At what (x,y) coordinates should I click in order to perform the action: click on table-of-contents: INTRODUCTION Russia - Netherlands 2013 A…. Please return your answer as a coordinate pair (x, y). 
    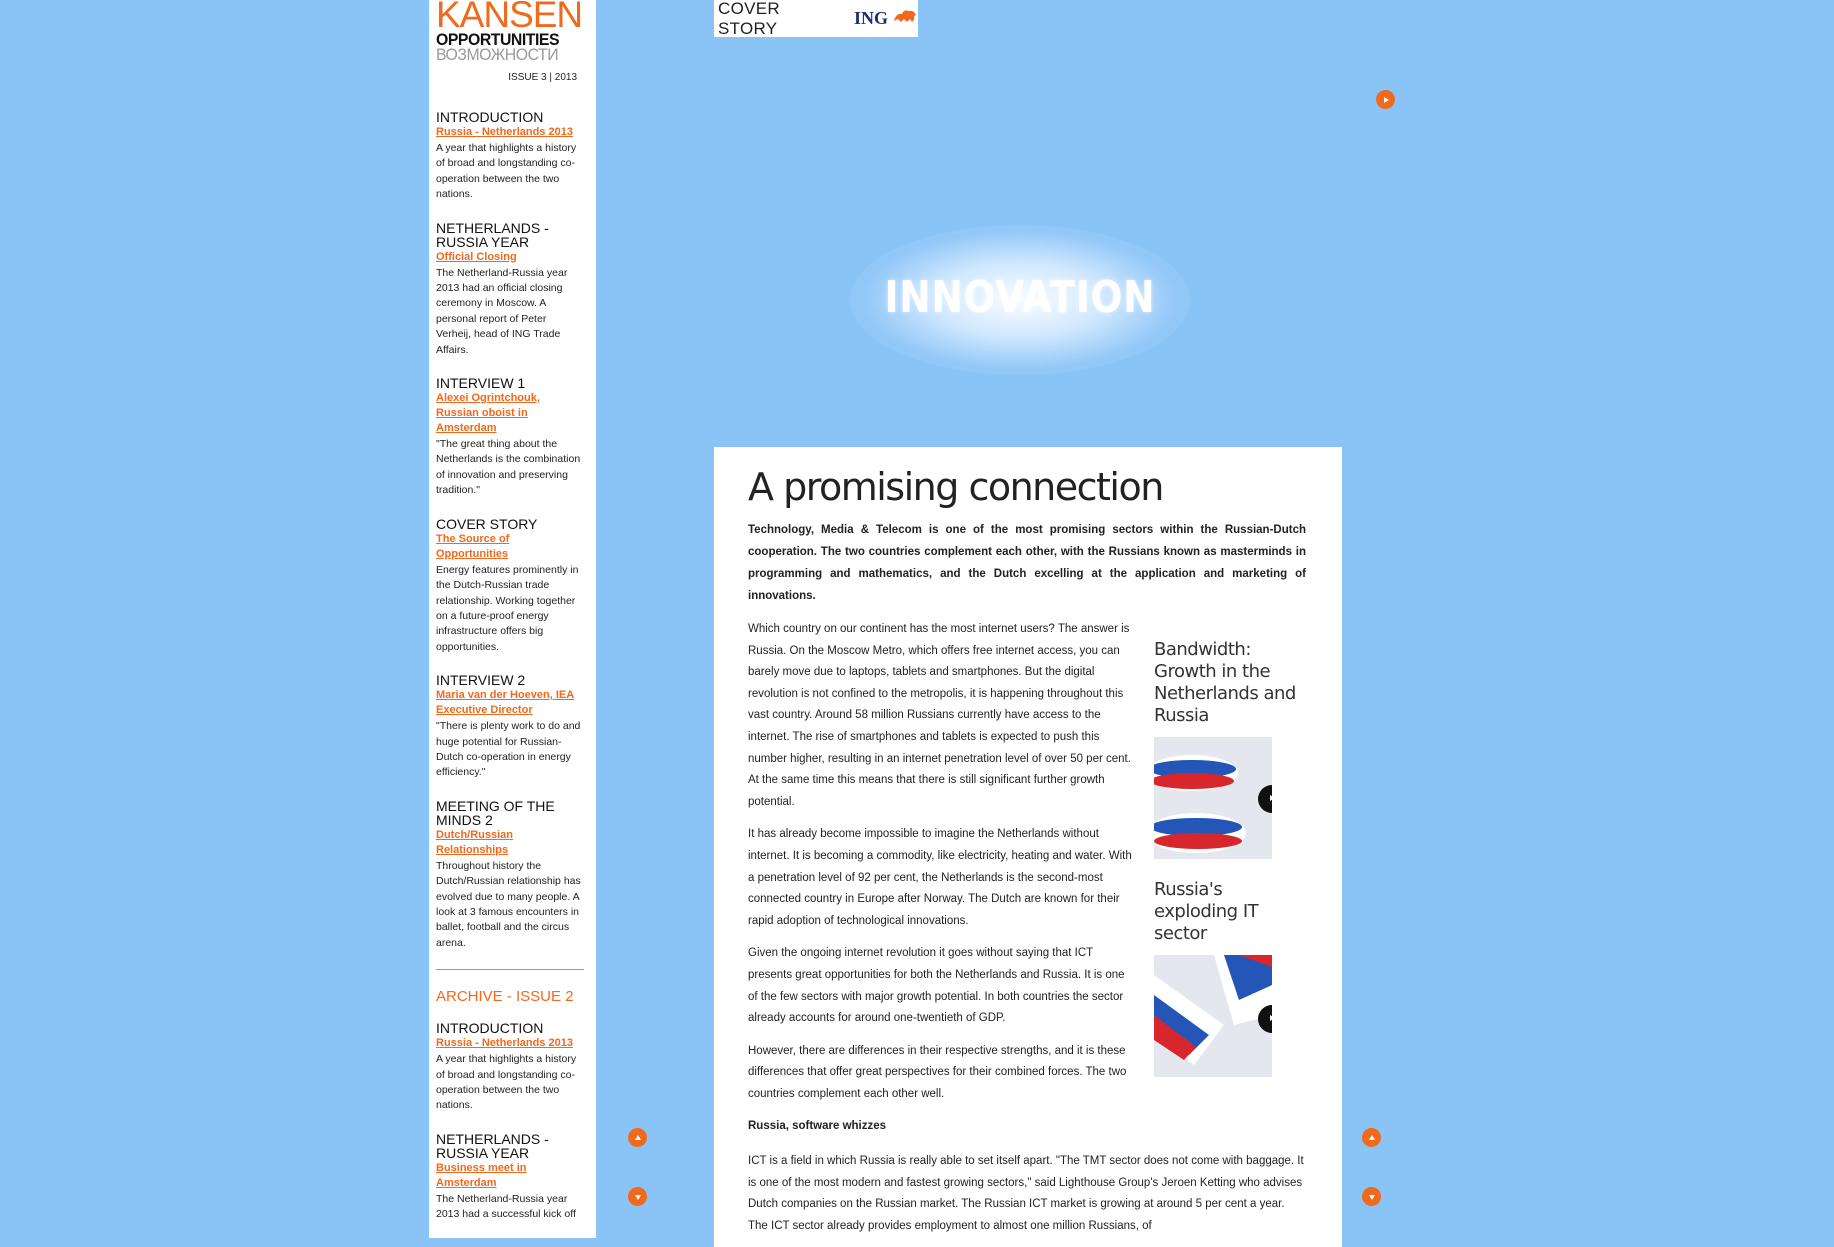
    Looking at the image, I should click on (510, 674).